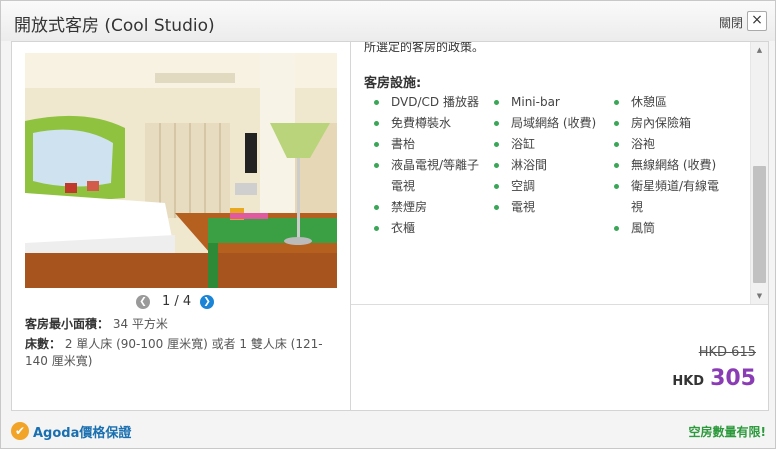 The image size is (776, 449). What do you see at coordinates (20, 431) in the screenshot?
I see `checkmark-icon: ✔` at bounding box center [20, 431].